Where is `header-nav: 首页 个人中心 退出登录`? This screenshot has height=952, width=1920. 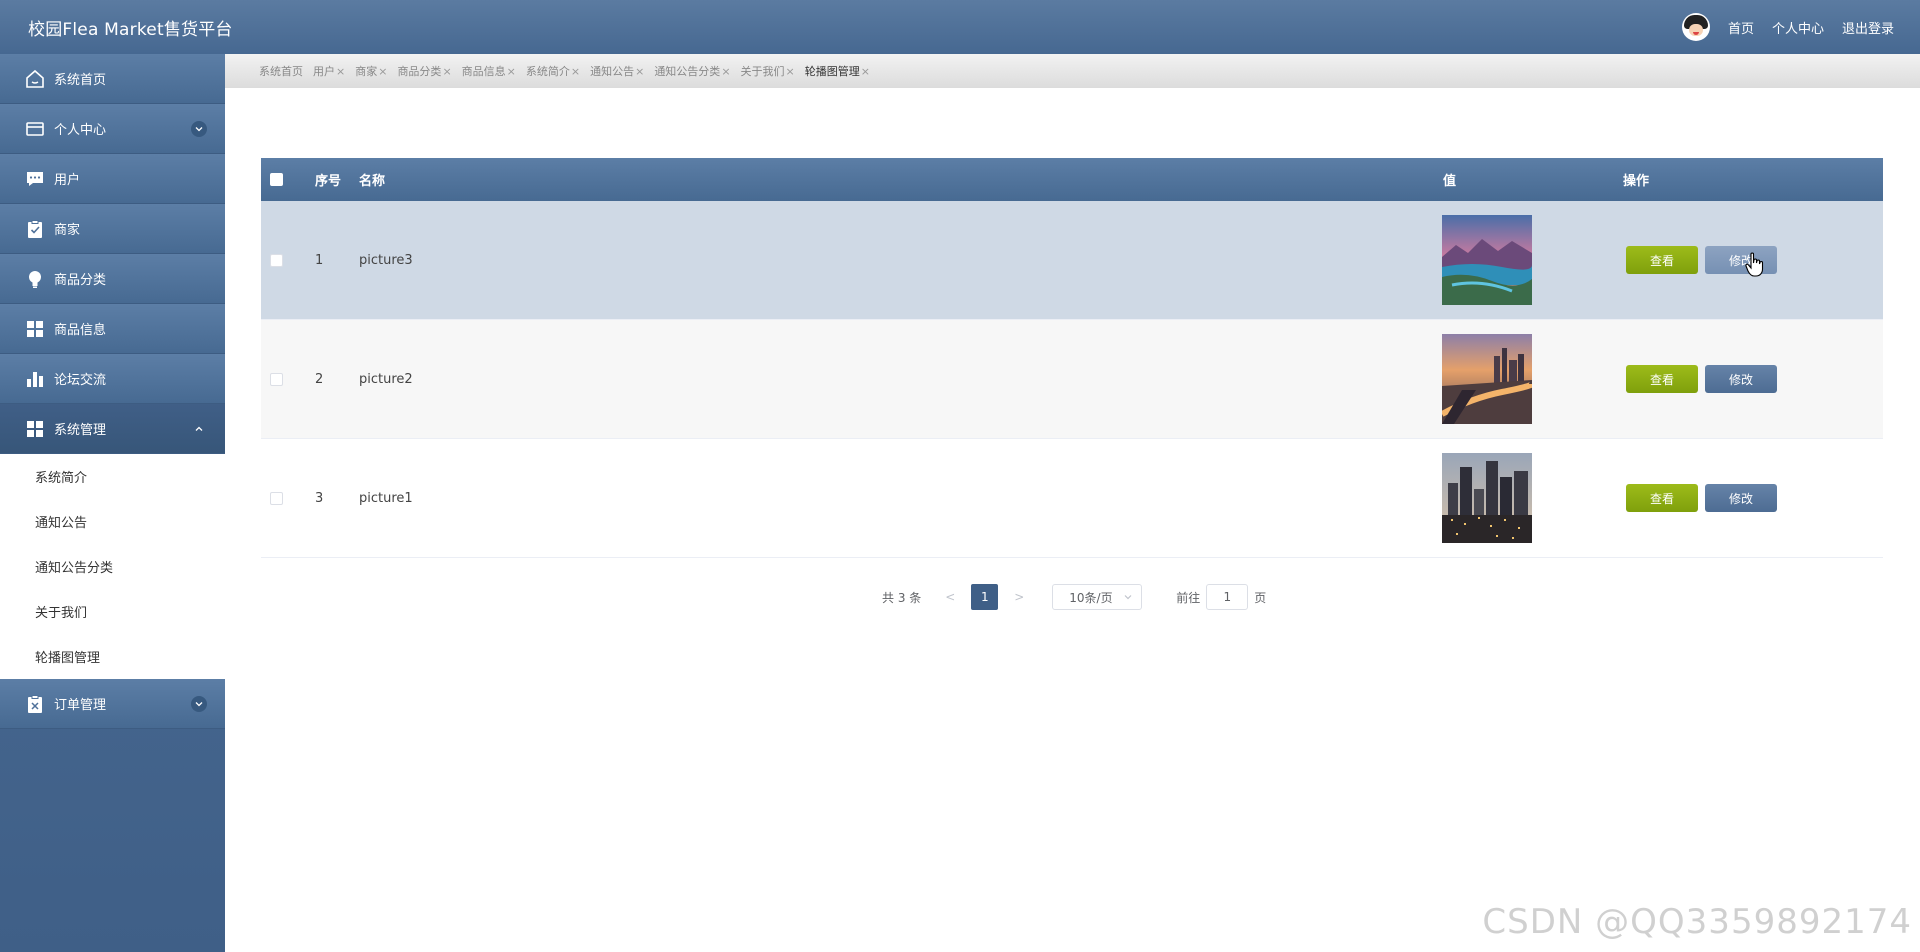
header-nav: 首页 个人中心 退出登录 is located at coordinates (1787, 27).